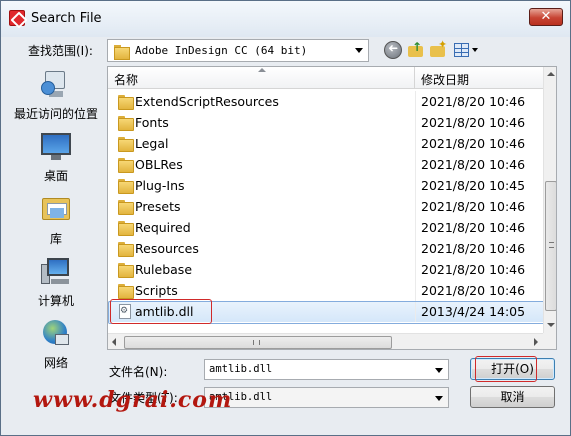  I want to click on place-desktop: 桌面, so click(56, 157).